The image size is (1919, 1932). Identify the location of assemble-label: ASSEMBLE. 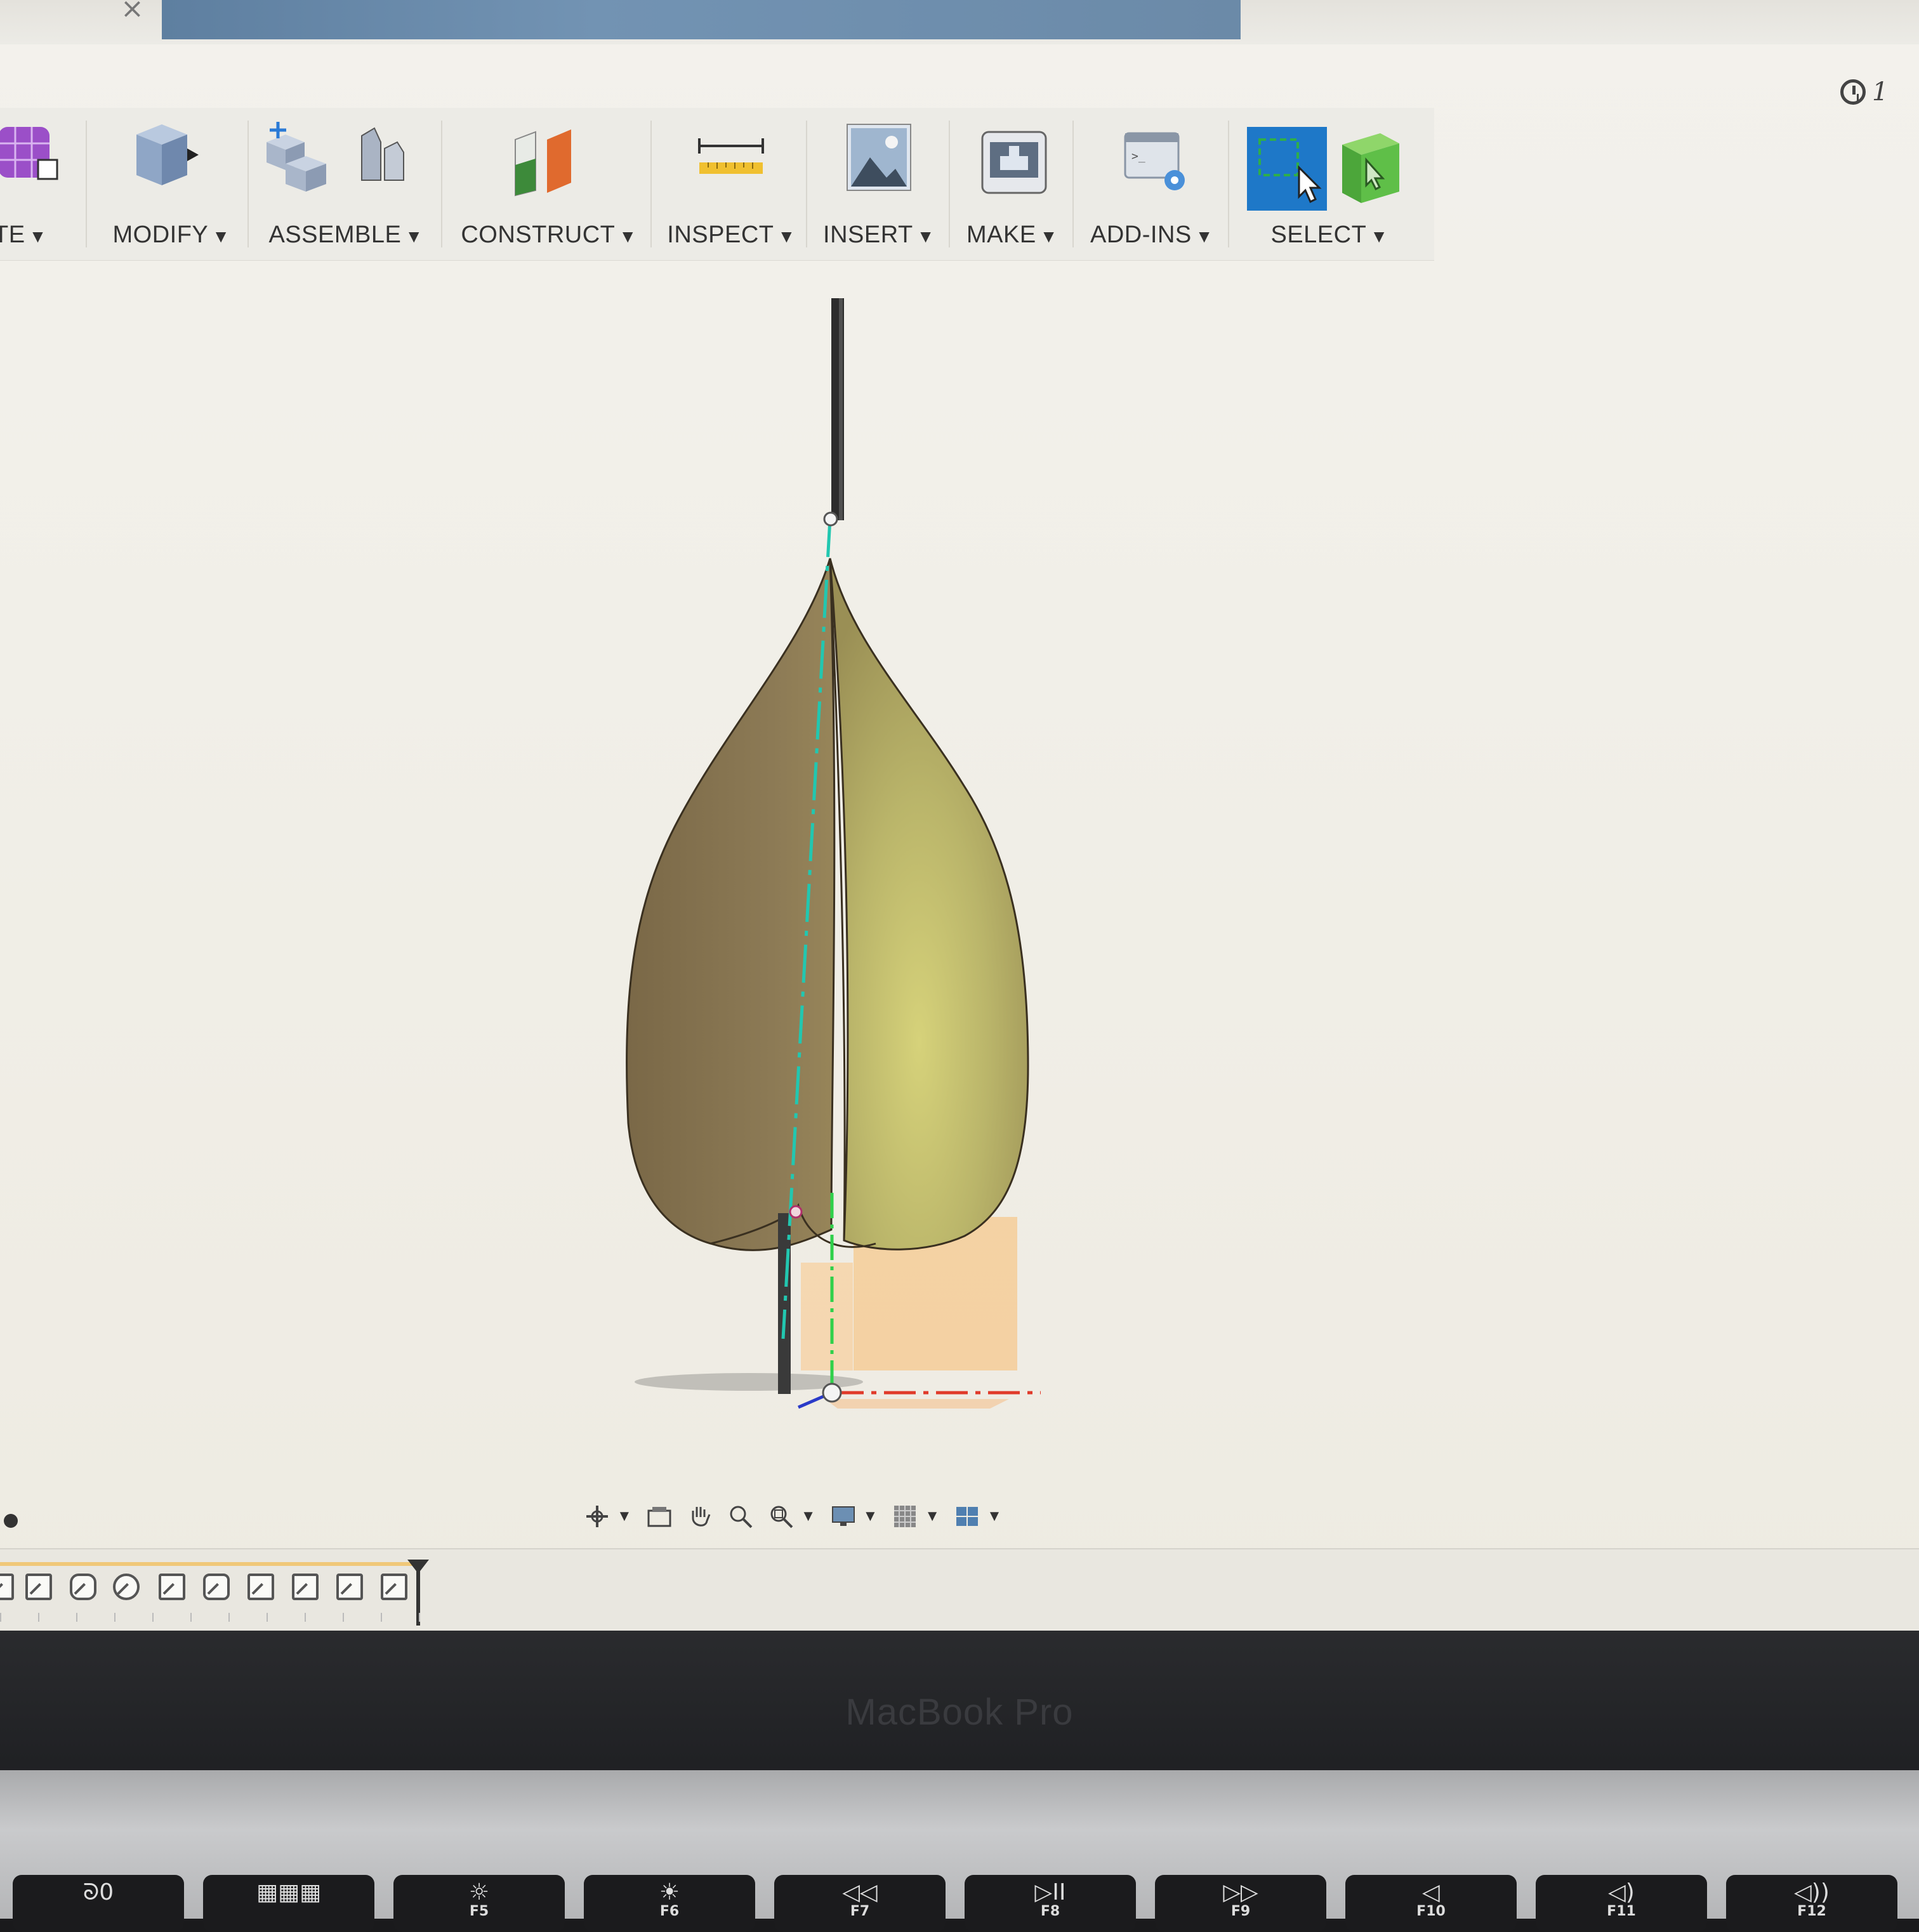
(335, 234).